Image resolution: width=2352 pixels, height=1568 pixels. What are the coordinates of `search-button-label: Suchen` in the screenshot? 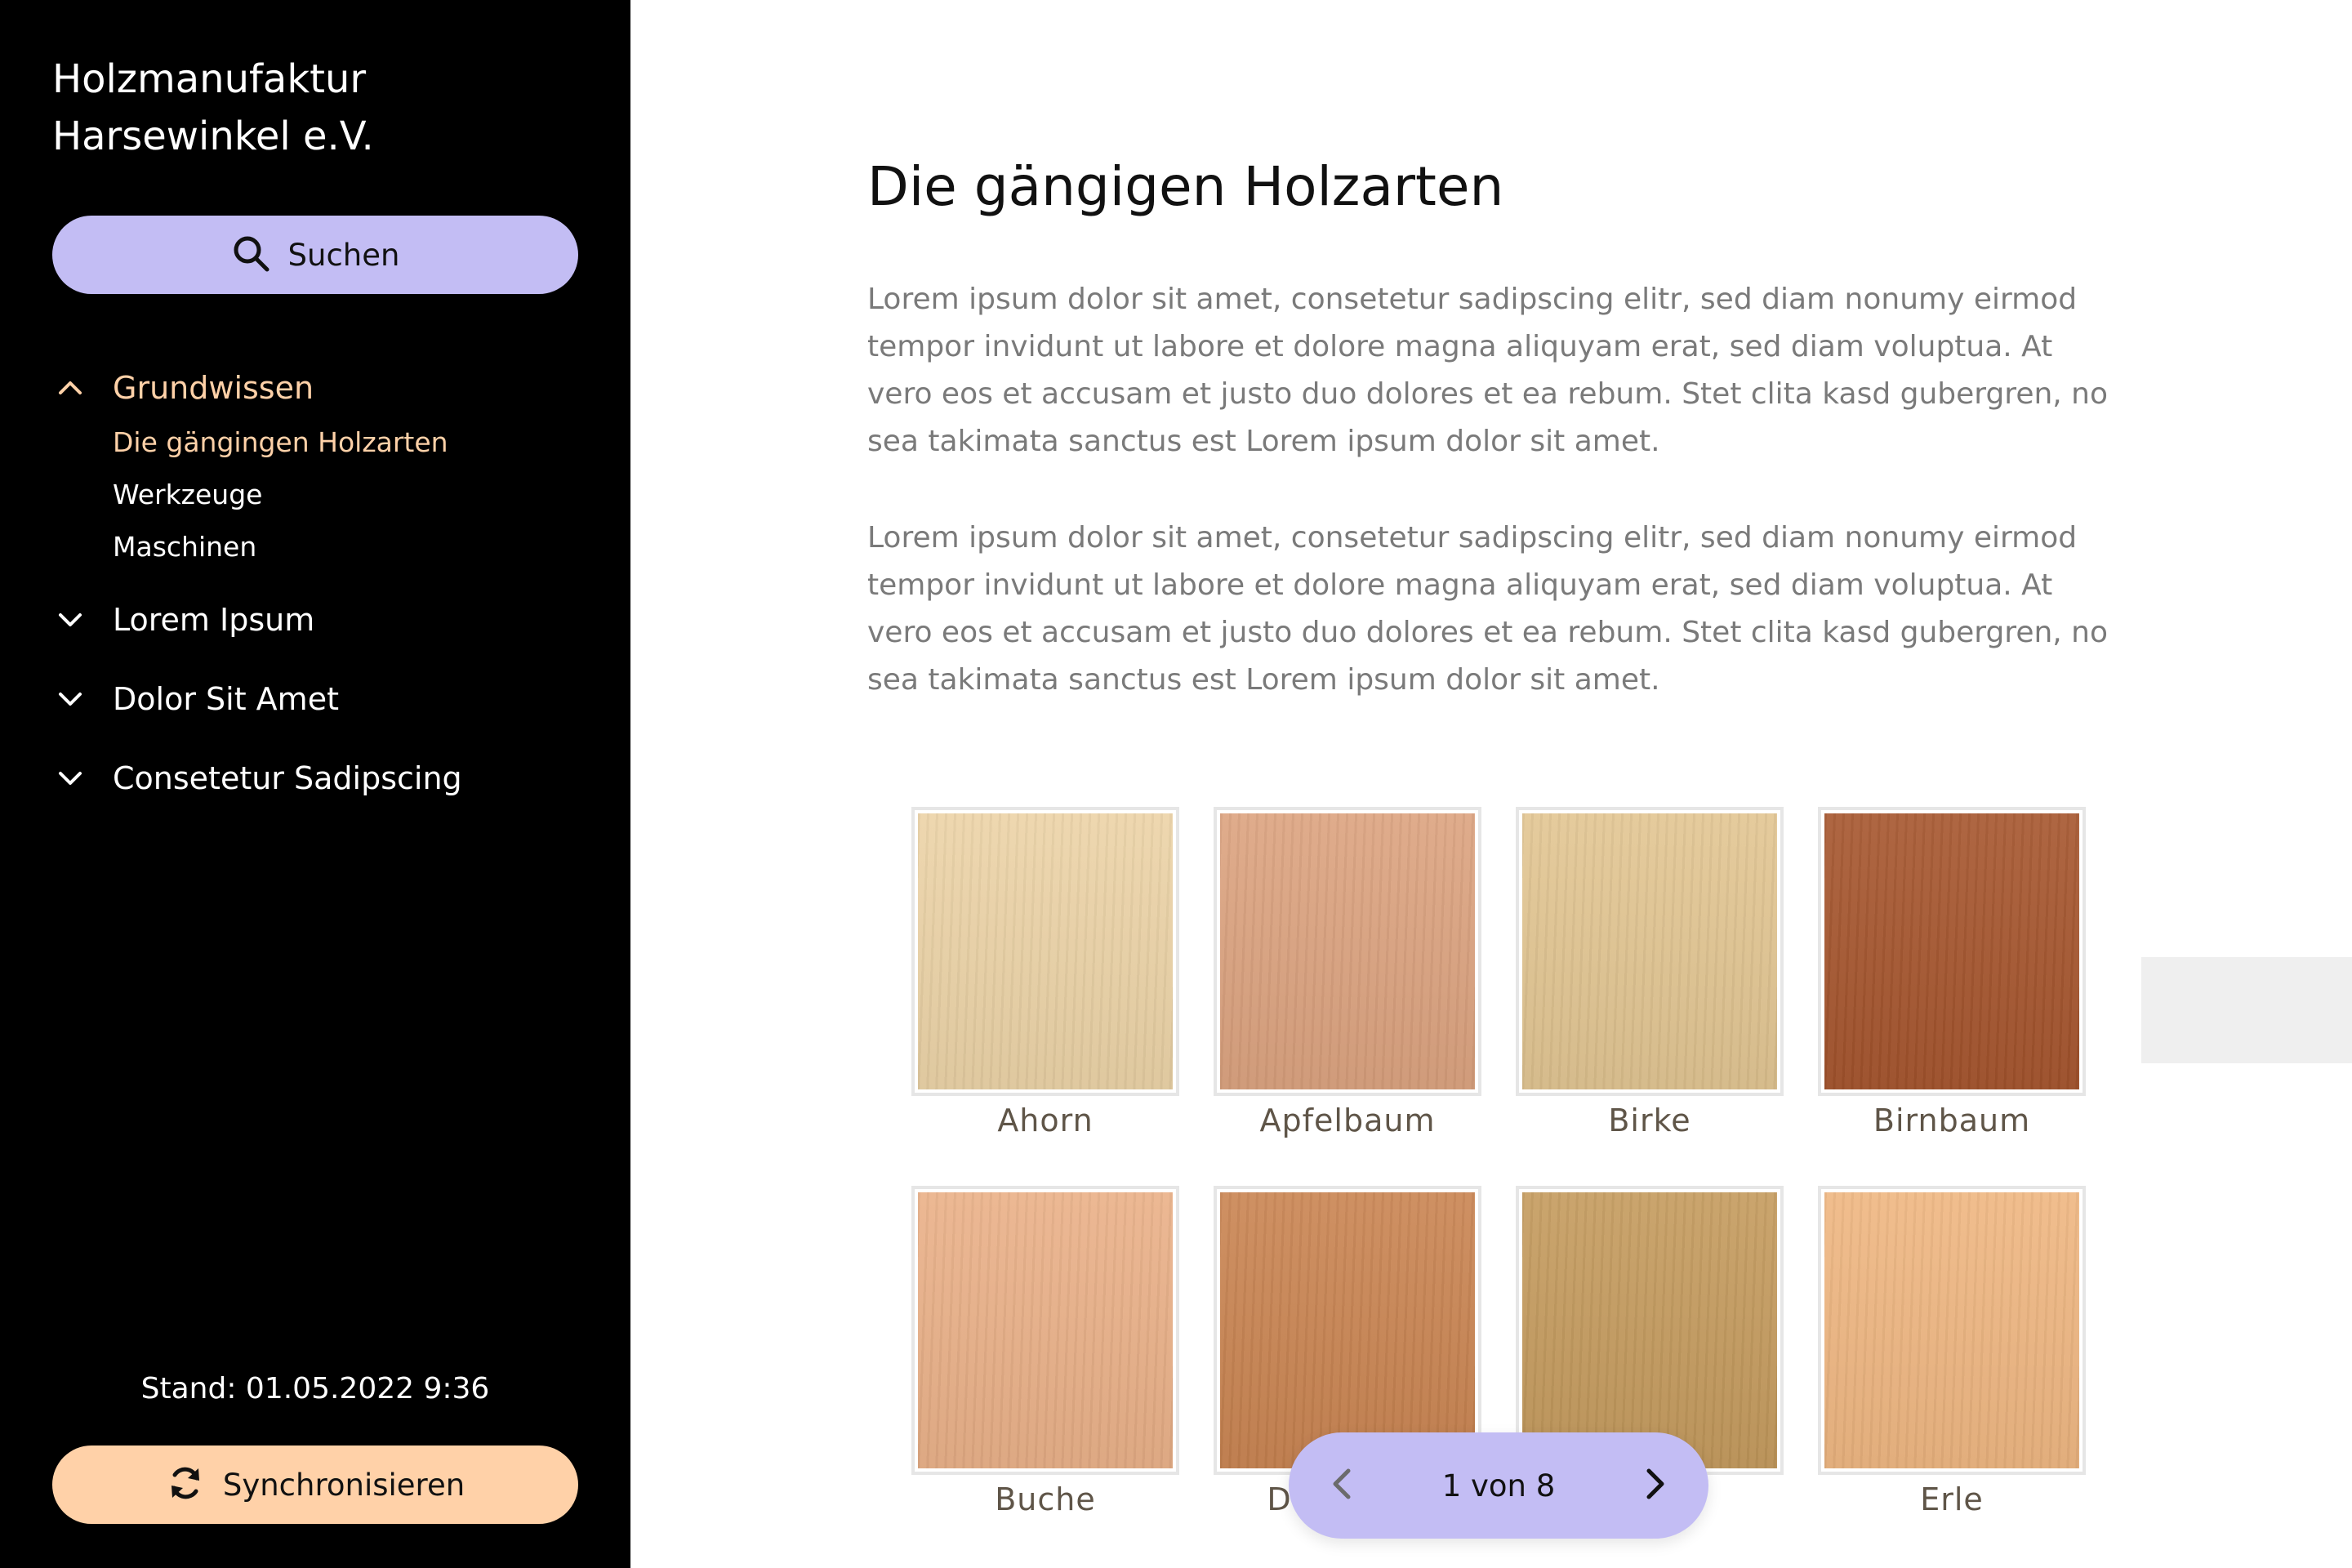 It's located at (343, 255).